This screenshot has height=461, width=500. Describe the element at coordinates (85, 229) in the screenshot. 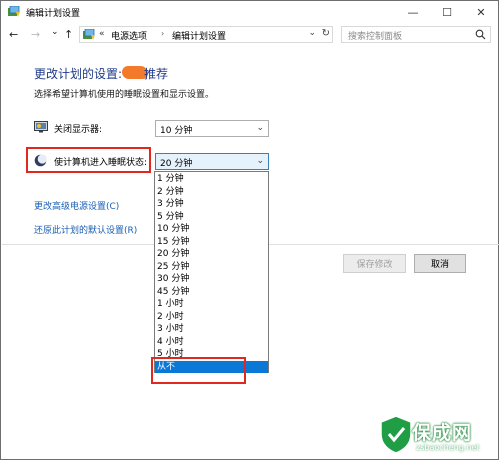

I see `restore-defaults-link: 还原此计划的默认设置(R)` at that location.